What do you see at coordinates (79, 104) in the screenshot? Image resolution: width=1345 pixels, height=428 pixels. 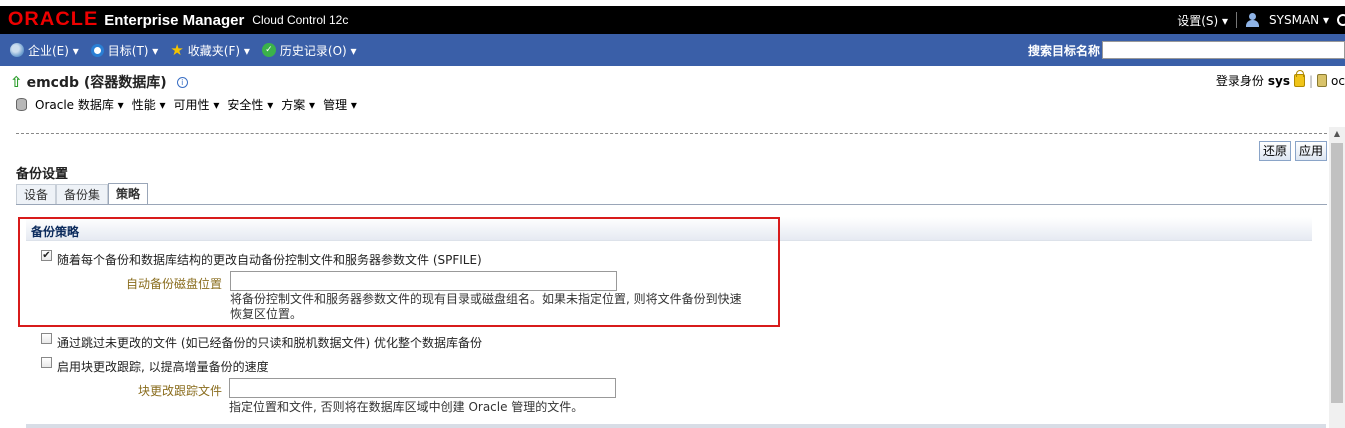 I see `menu-oracle-database: Oracle 数据库 ▾` at bounding box center [79, 104].